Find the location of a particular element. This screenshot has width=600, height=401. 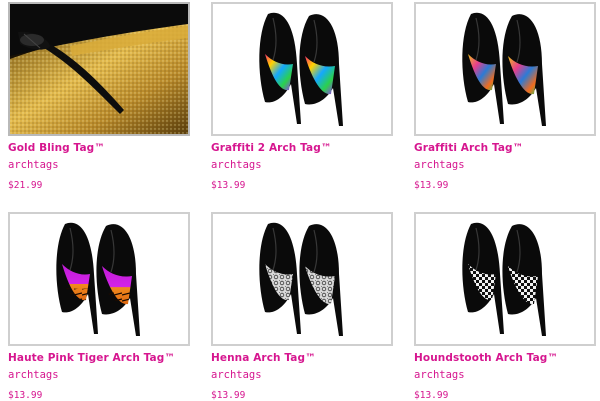

houndstooth-heels is located at coordinates (504, 279).